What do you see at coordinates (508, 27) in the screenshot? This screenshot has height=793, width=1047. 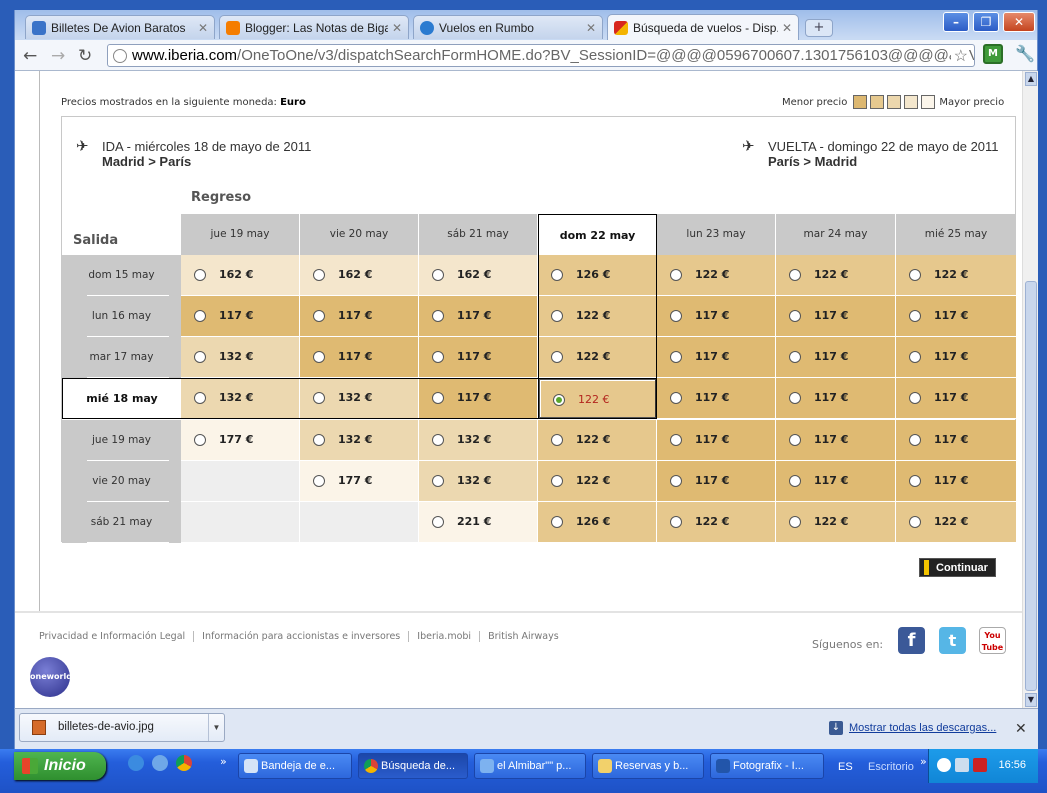 I see `tab-rumbo: Vuelos en Rumbo ✕` at bounding box center [508, 27].